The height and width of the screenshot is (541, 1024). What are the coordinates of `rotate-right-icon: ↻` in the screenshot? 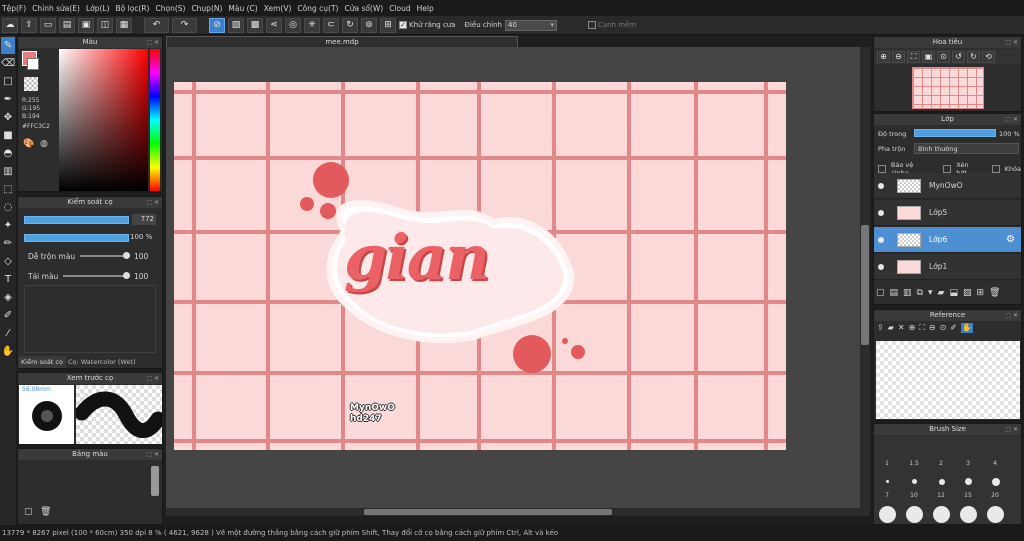 It's located at (973, 56).